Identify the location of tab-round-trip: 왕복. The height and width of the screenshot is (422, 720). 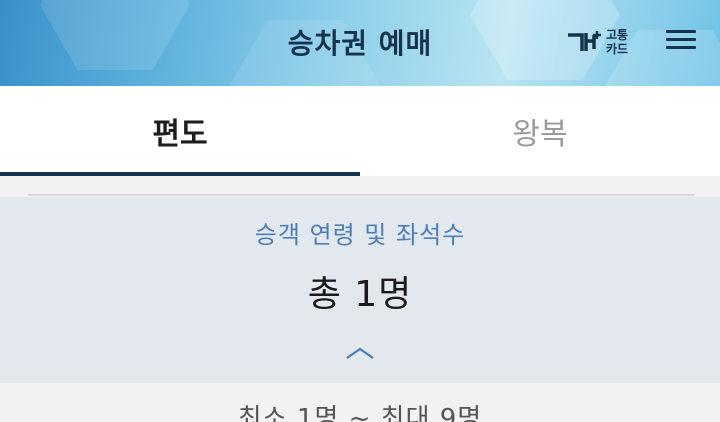
(540, 131).